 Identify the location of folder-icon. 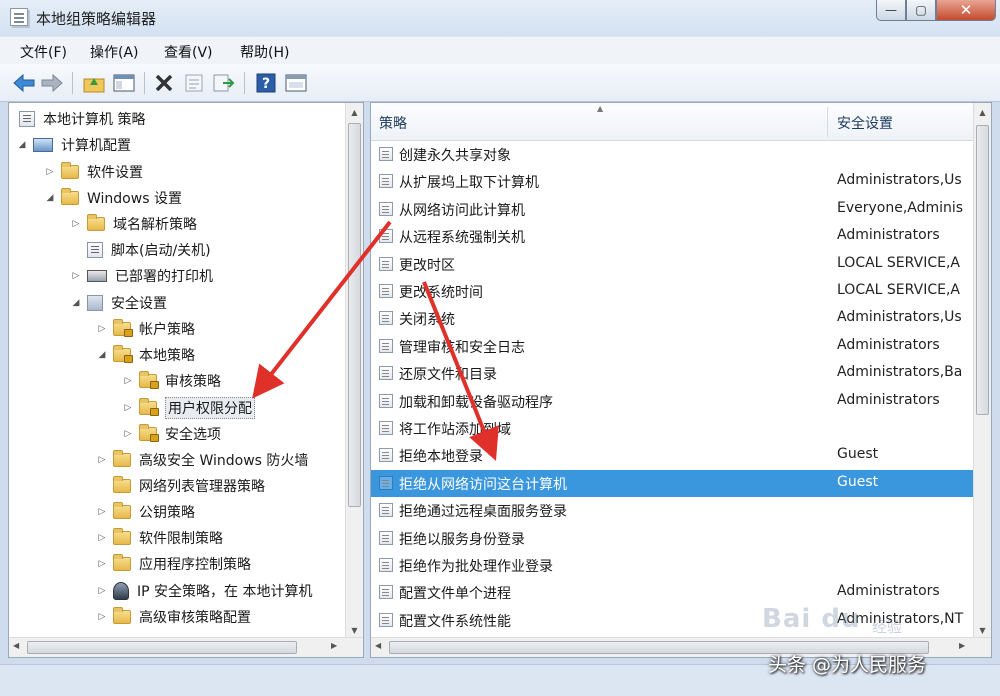
(70, 196).